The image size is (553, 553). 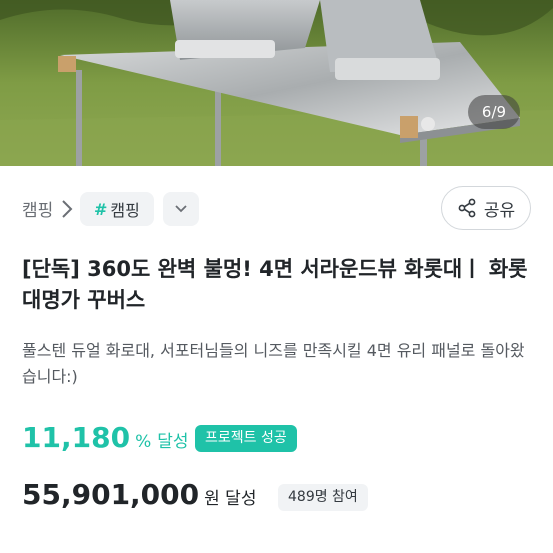 I want to click on chevron-down-icon, so click(x=181, y=209).